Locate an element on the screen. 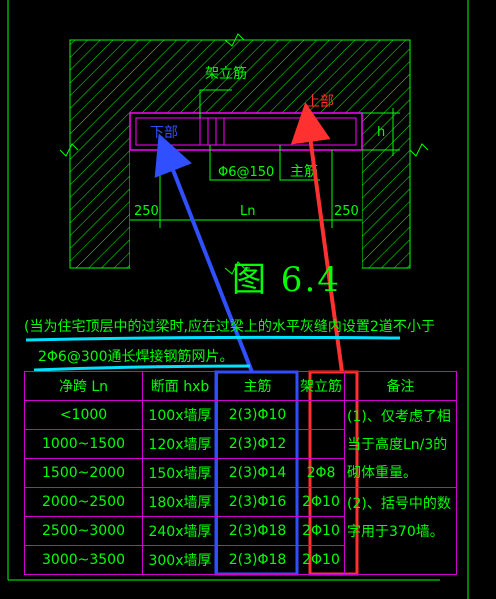  cell-section: 100x墙厚 is located at coordinates (180, 415).